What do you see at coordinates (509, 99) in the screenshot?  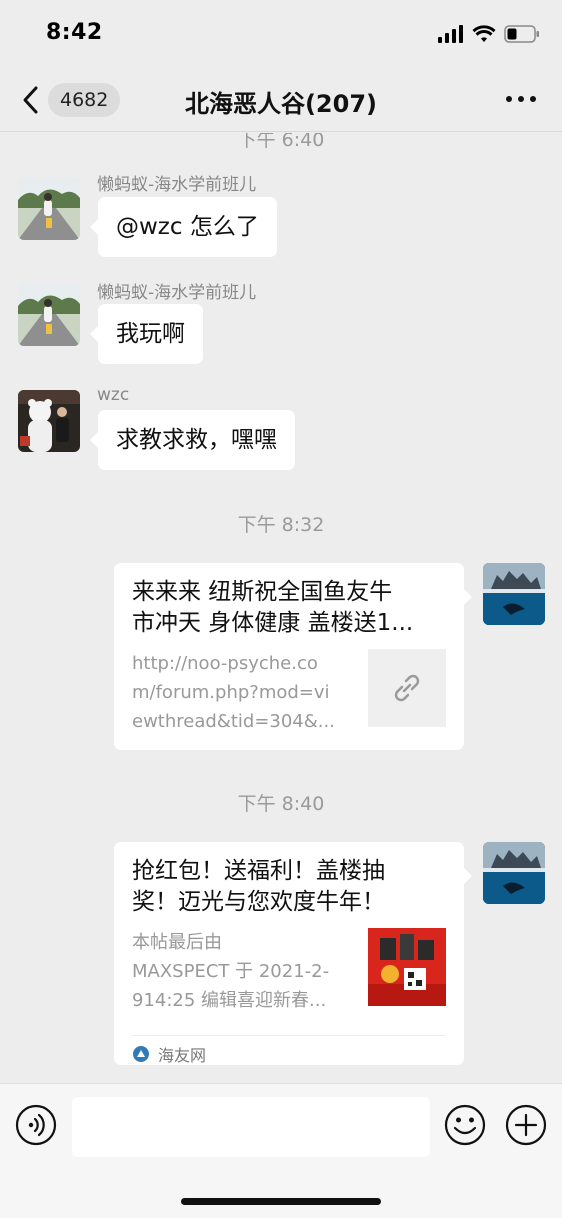 I see `more-dots-icon` at bounding box center [509, 99].